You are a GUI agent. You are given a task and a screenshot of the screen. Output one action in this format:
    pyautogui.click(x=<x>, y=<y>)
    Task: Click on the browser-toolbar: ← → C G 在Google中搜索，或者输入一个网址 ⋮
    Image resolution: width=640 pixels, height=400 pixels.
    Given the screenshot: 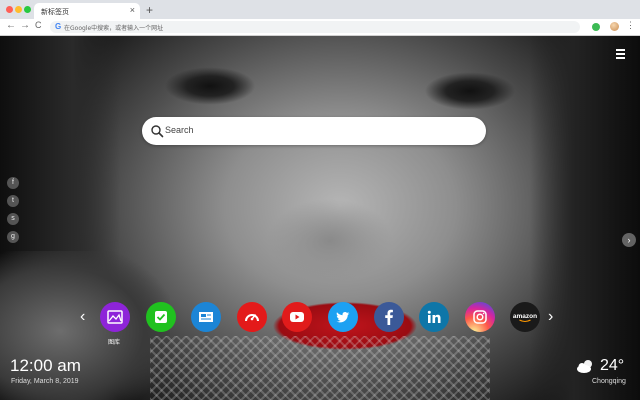 What is the action you would take?
    pyautogui.click(x=320, y=27)
    